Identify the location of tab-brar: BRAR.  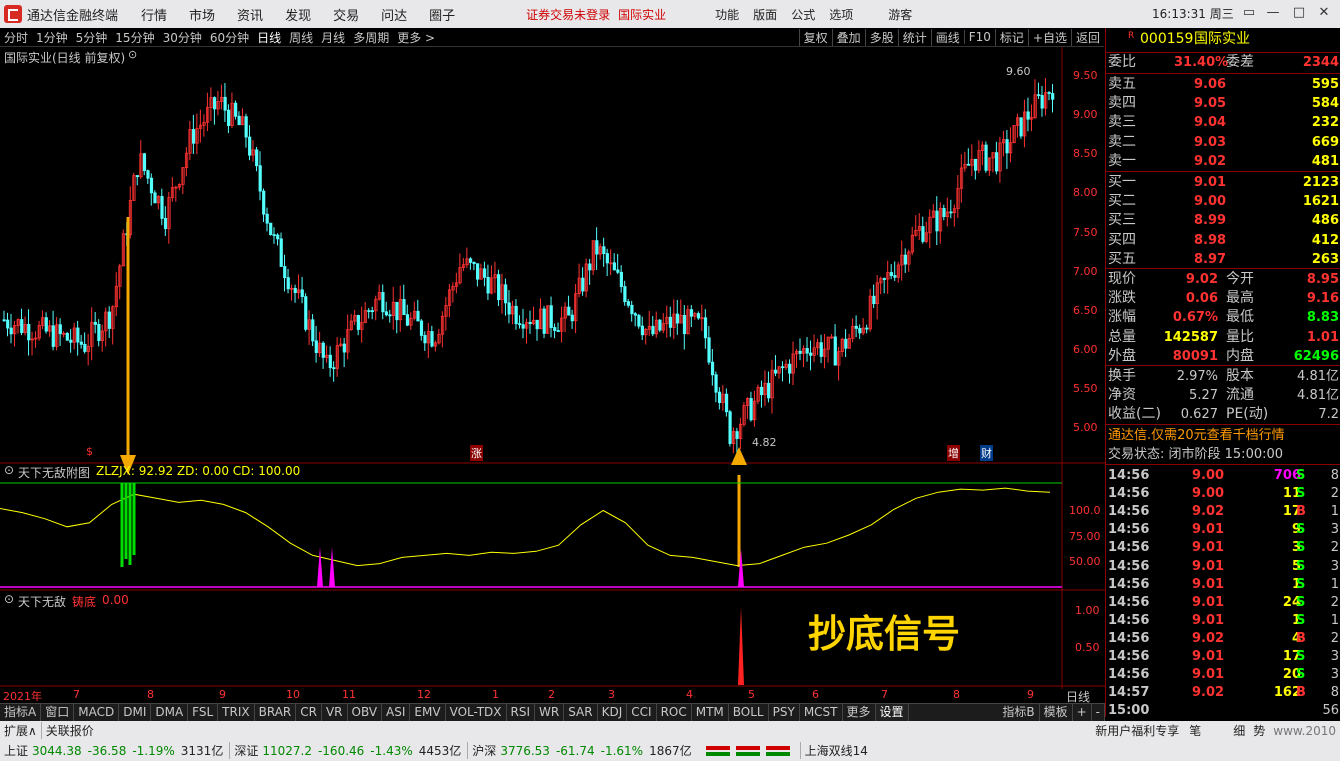
(276, 712).